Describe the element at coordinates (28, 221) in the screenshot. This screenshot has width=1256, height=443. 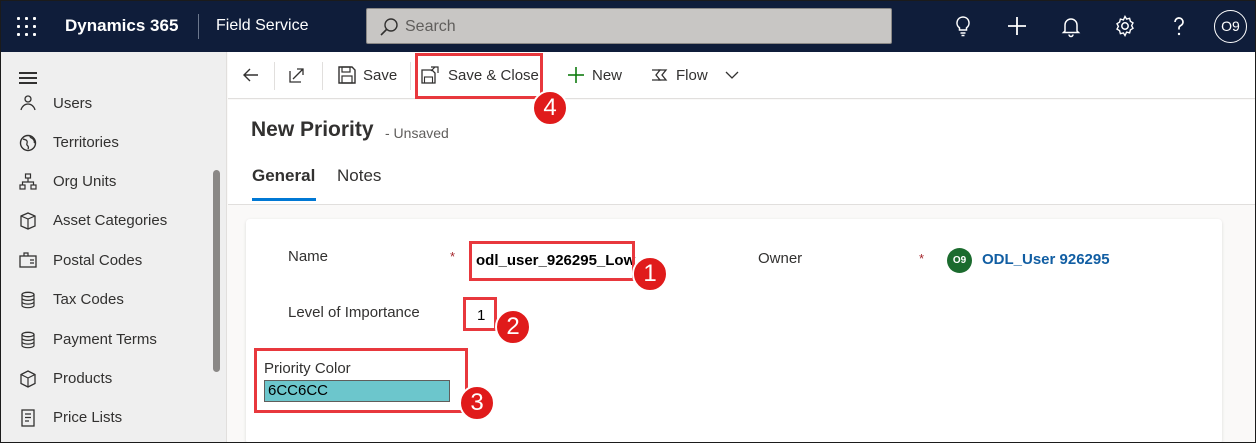
I see `asset-categories-icon` at that location.